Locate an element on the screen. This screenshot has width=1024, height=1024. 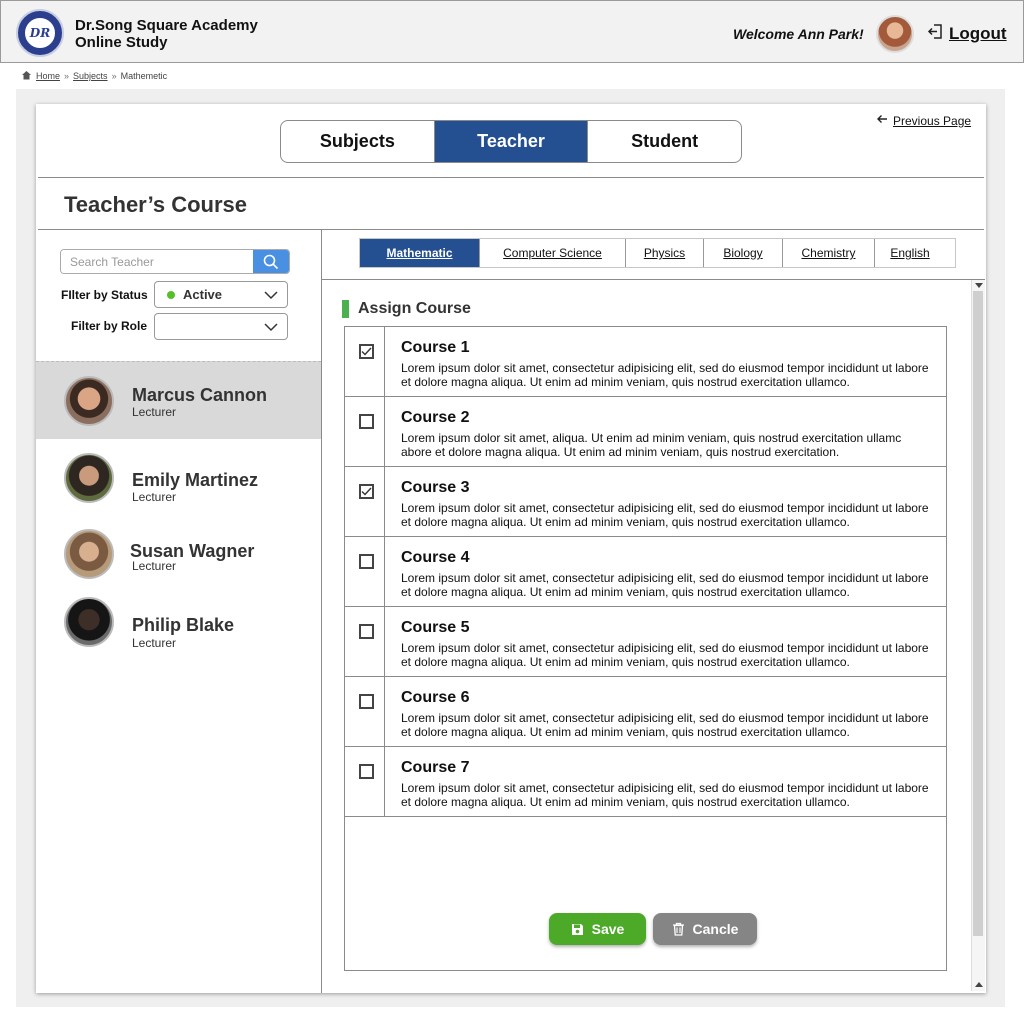
teacher-name: Marcus Cannon is located at coordinates (200, 395).